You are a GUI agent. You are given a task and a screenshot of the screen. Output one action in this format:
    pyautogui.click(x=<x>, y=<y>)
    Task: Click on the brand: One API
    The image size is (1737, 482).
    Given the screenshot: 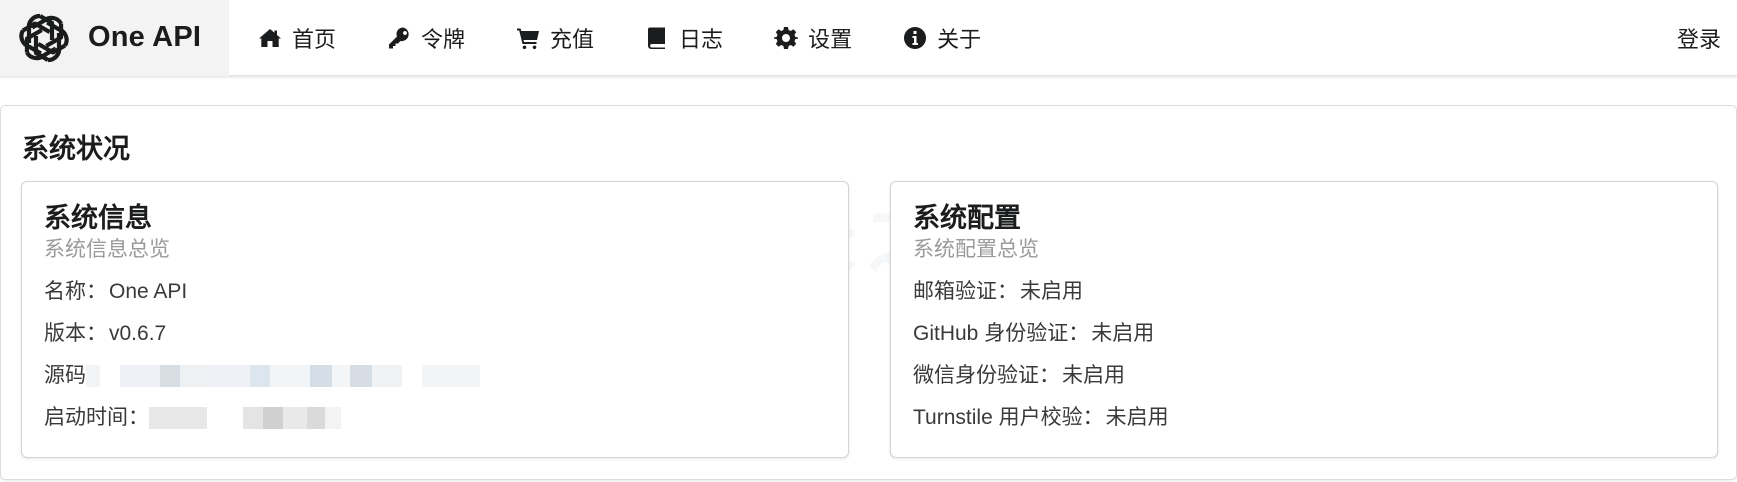 What is the action you would take?
    pyautogui.click(x=114, y=38)
    